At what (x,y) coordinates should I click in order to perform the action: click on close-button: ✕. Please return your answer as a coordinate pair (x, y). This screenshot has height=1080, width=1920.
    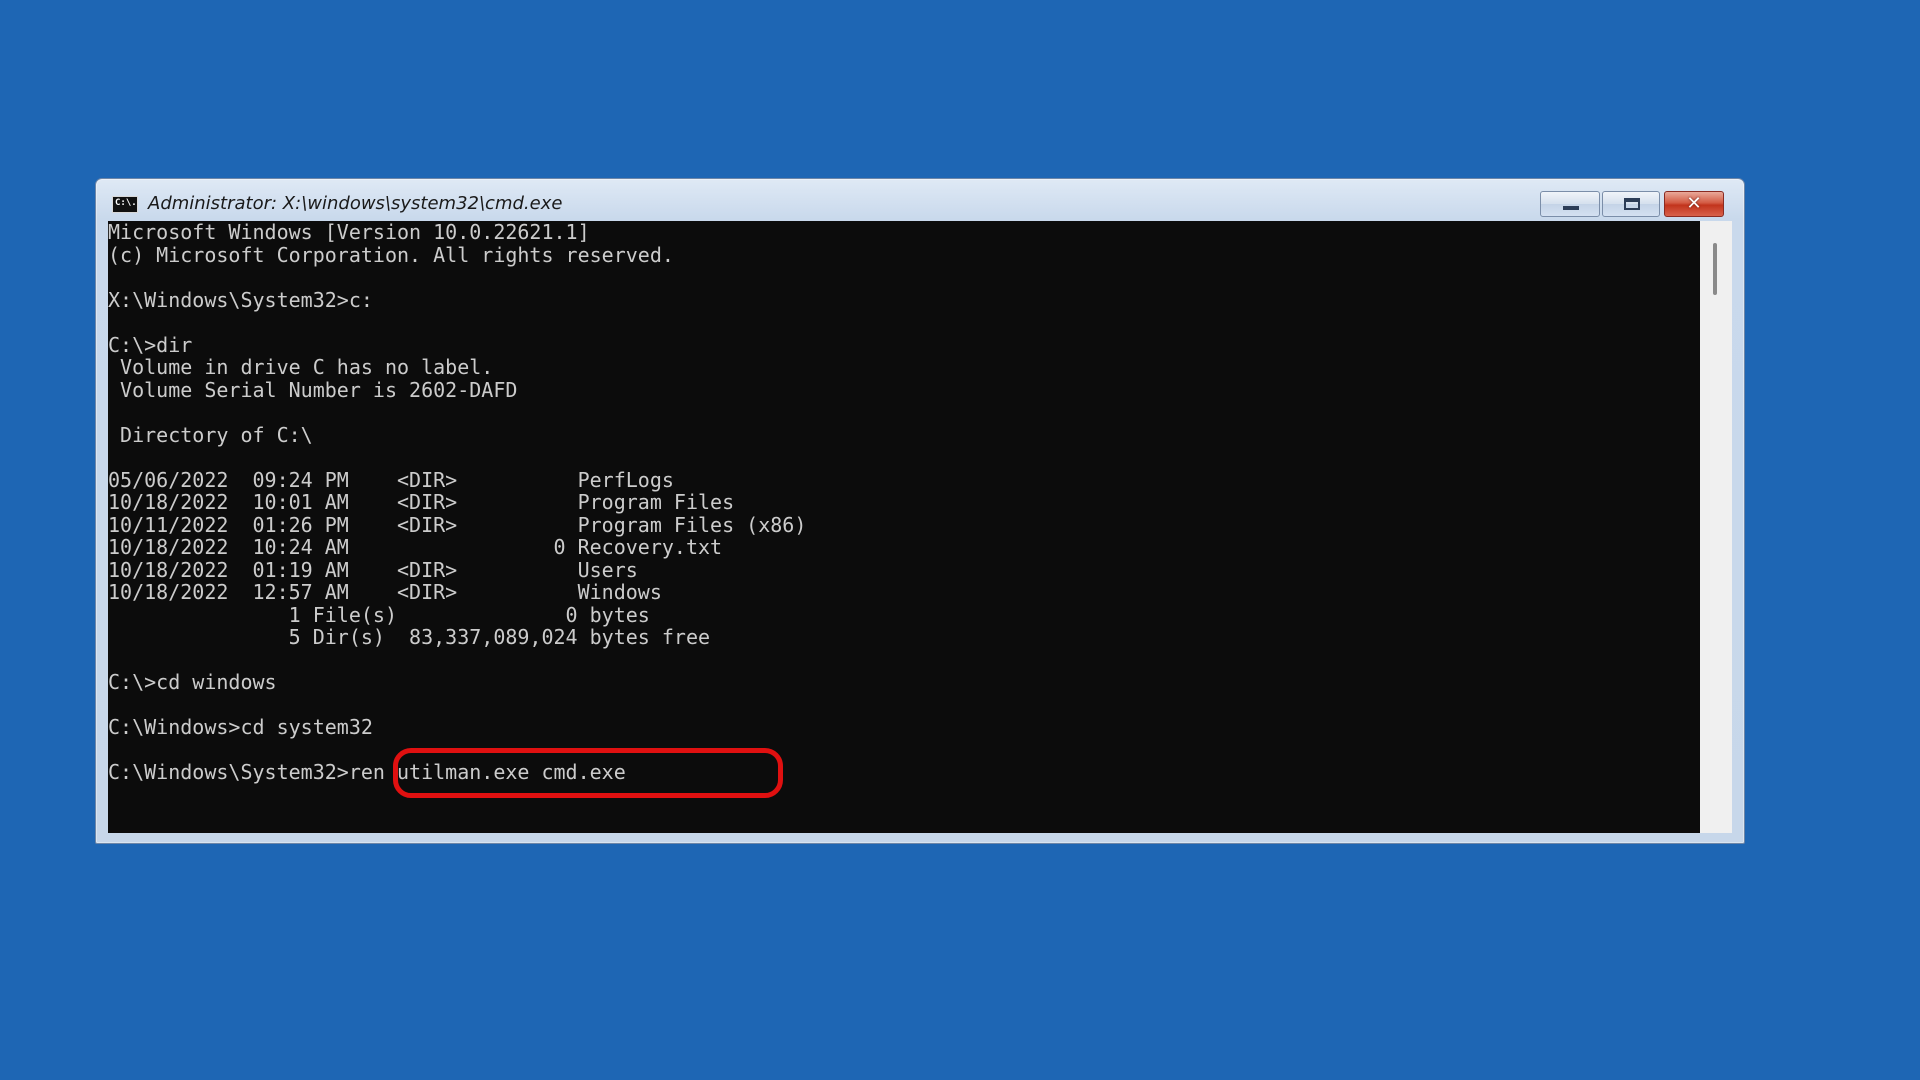
    Looking at the image, I should click on (1694, 204).